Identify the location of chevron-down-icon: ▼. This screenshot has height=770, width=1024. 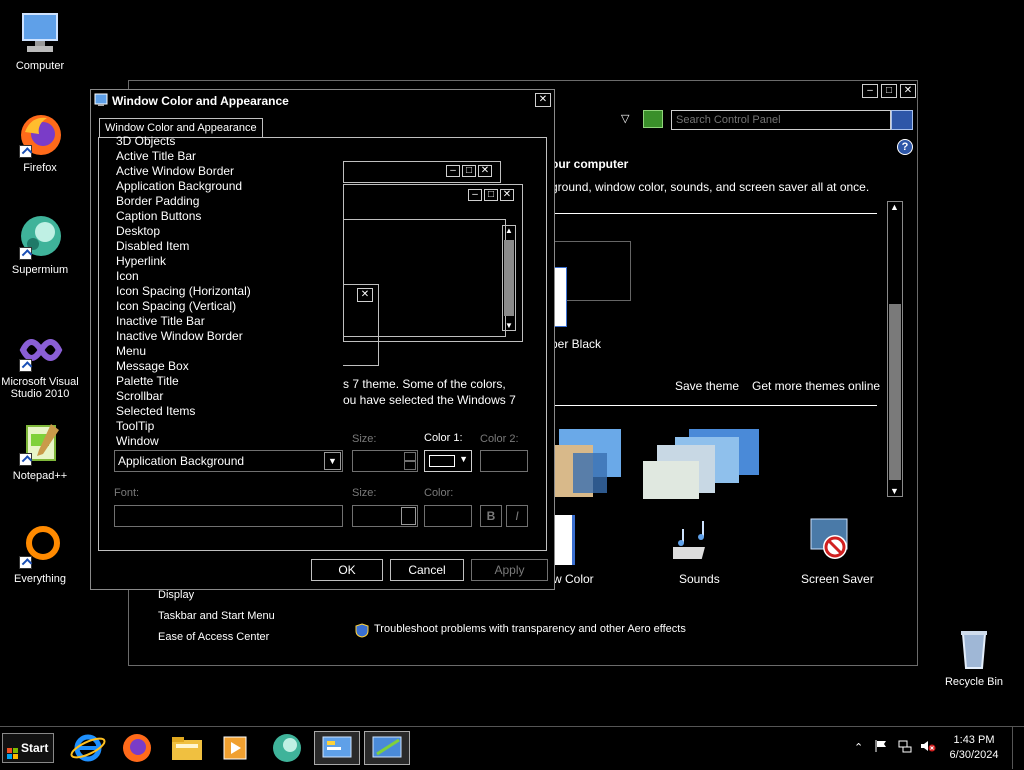
(332, 461).